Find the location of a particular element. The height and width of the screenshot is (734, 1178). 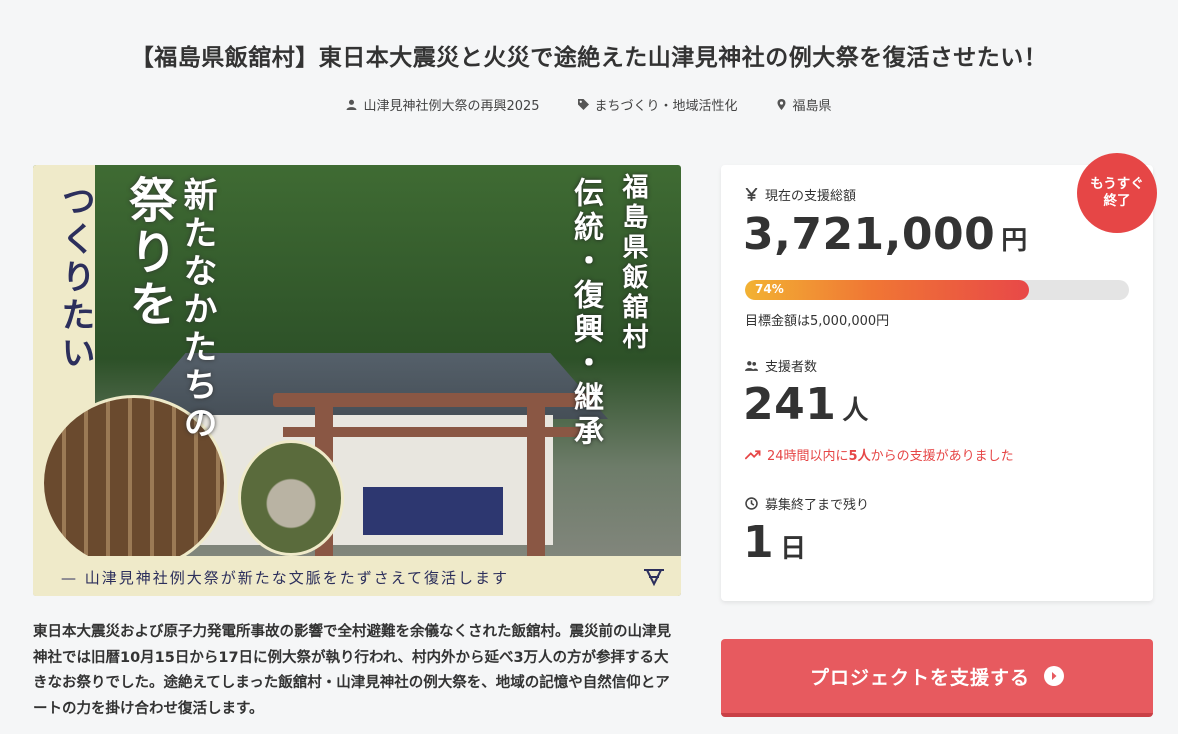

hero-text-tsukuritai: つくりたい is located at coordinates (75, 278).